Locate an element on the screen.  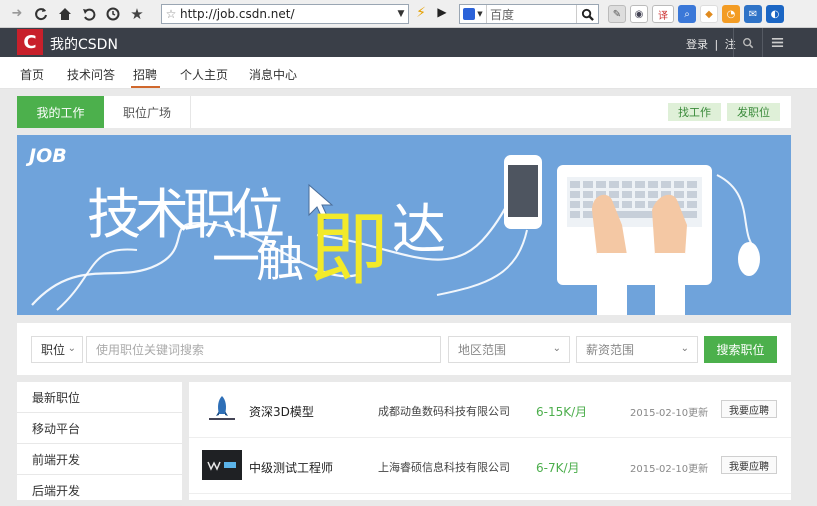
weimob-logo-icon is located at coordinates (222, 465).